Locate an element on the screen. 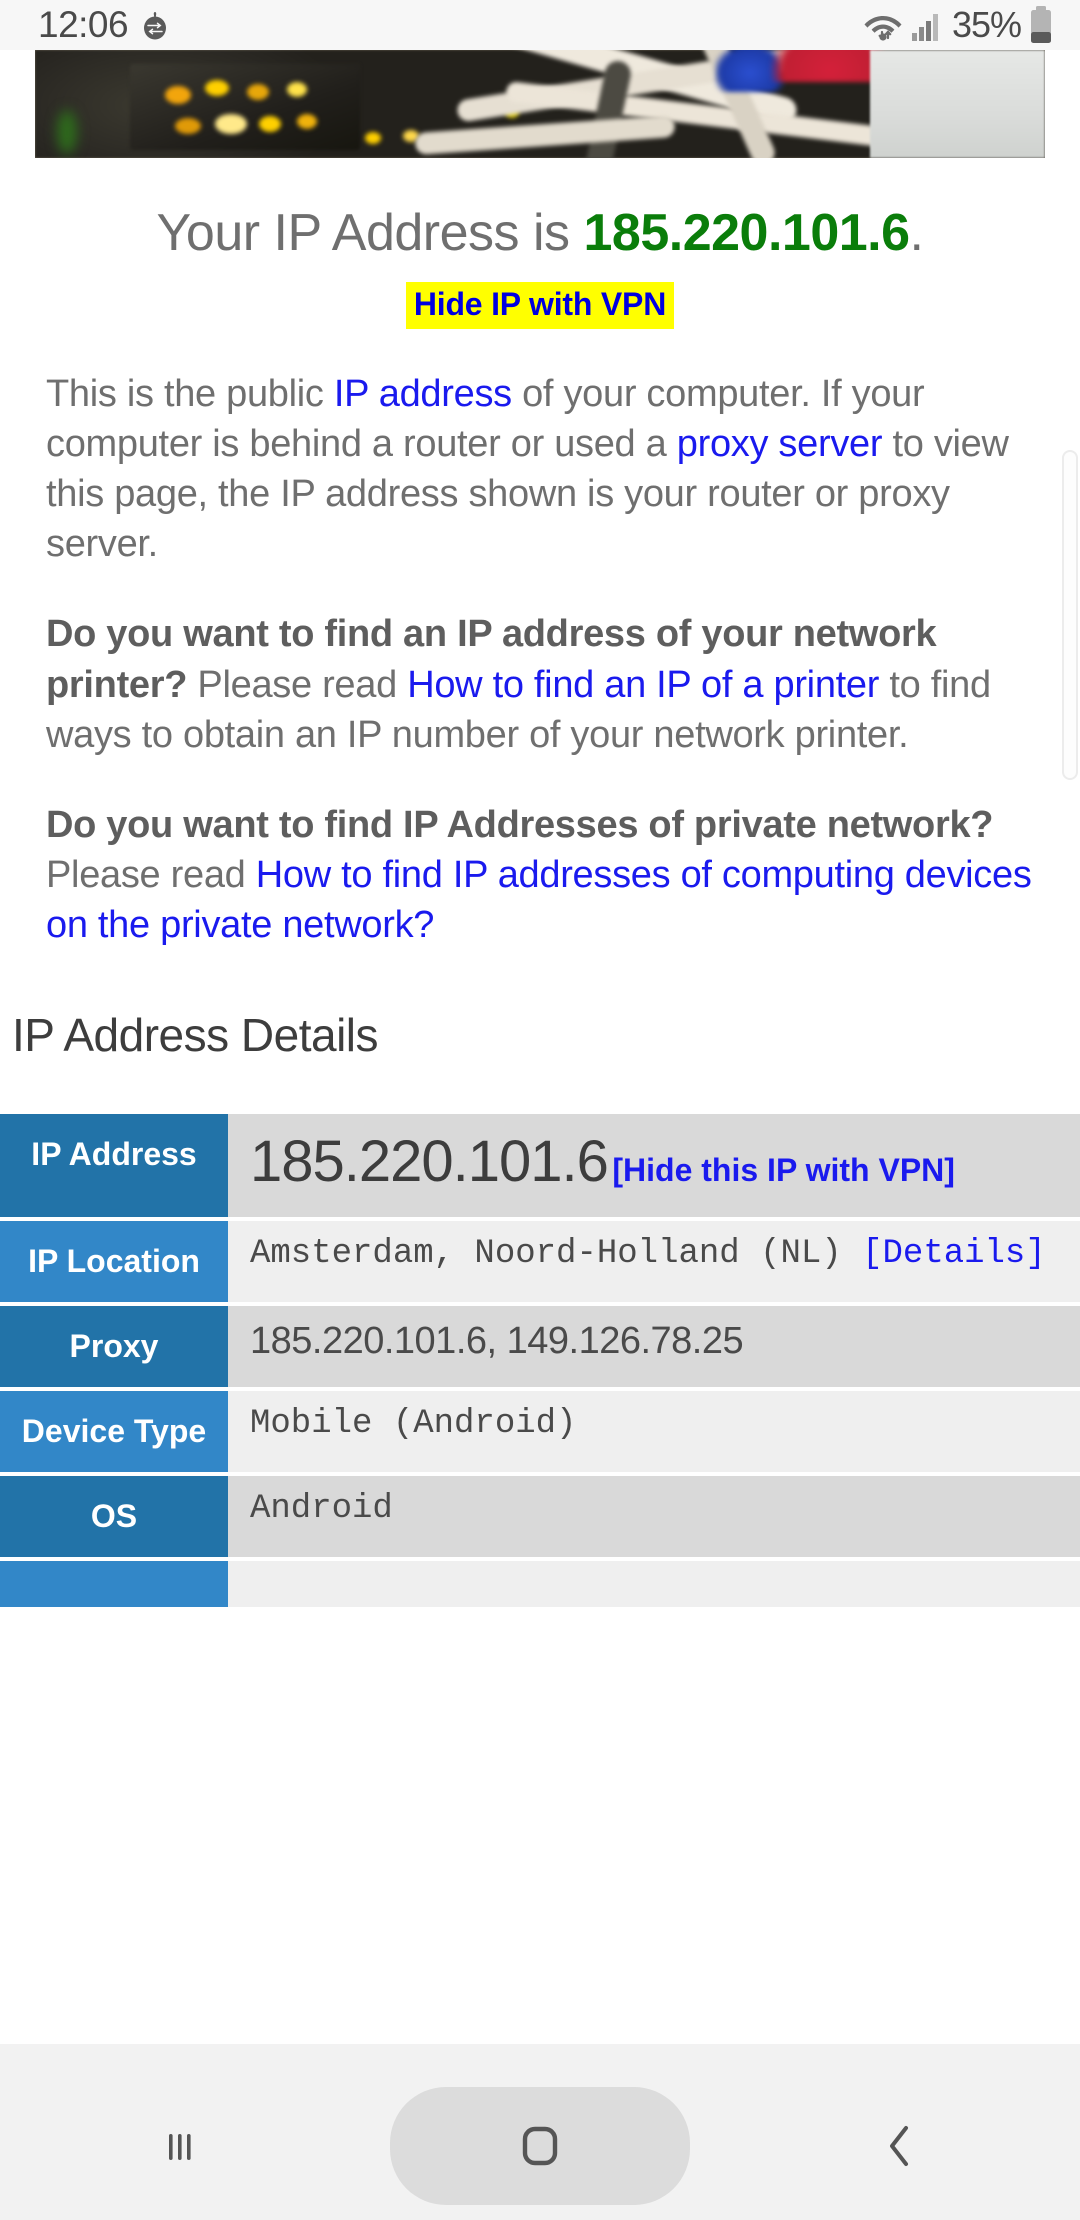 This screenshot has height=2220, width=1080. p2-text-1: Please read is located at coordinates (297, 684).